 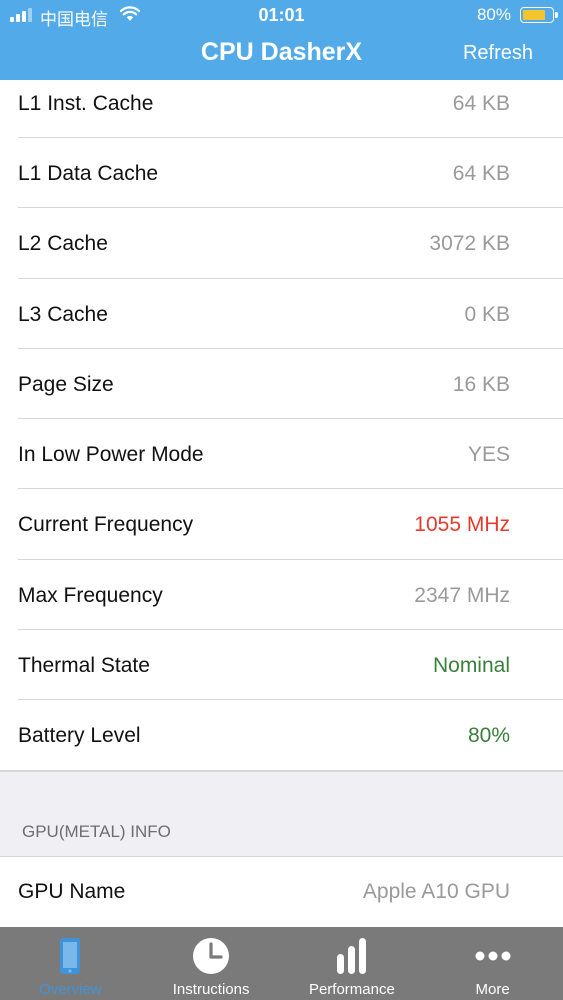 What do you see at coordinates (488, 736) in the screenshot?
I see `row-value: 80%` at bounding box center [488, 736].